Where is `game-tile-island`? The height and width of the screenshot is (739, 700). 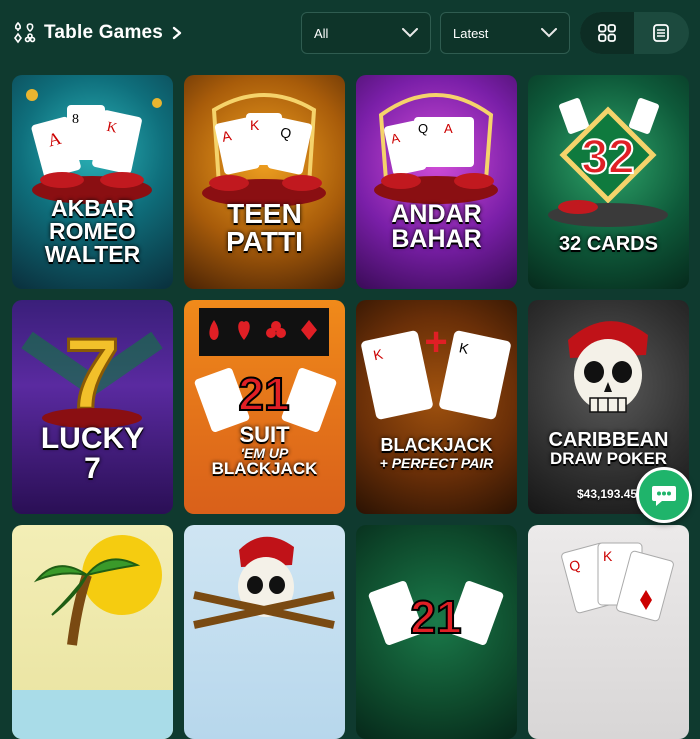 game-tile-island is located at coordinates (92, 632).